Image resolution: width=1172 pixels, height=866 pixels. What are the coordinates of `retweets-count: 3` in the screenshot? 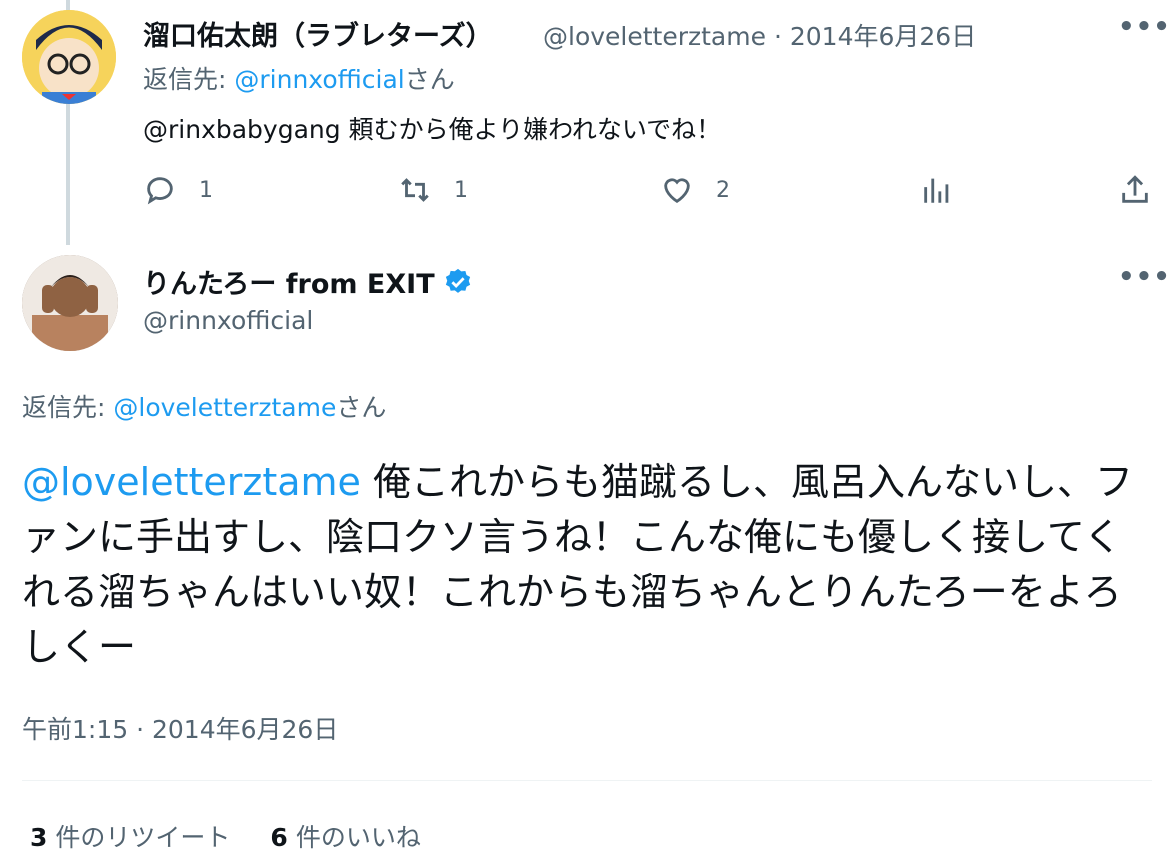 It's located at (39, 837).